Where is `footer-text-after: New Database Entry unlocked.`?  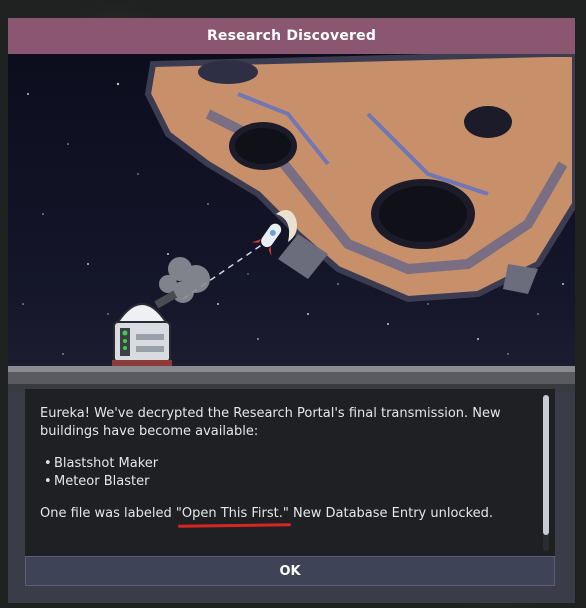
footer-text-after: New Database Entry unlocked. is located at coordinates (391, 513).